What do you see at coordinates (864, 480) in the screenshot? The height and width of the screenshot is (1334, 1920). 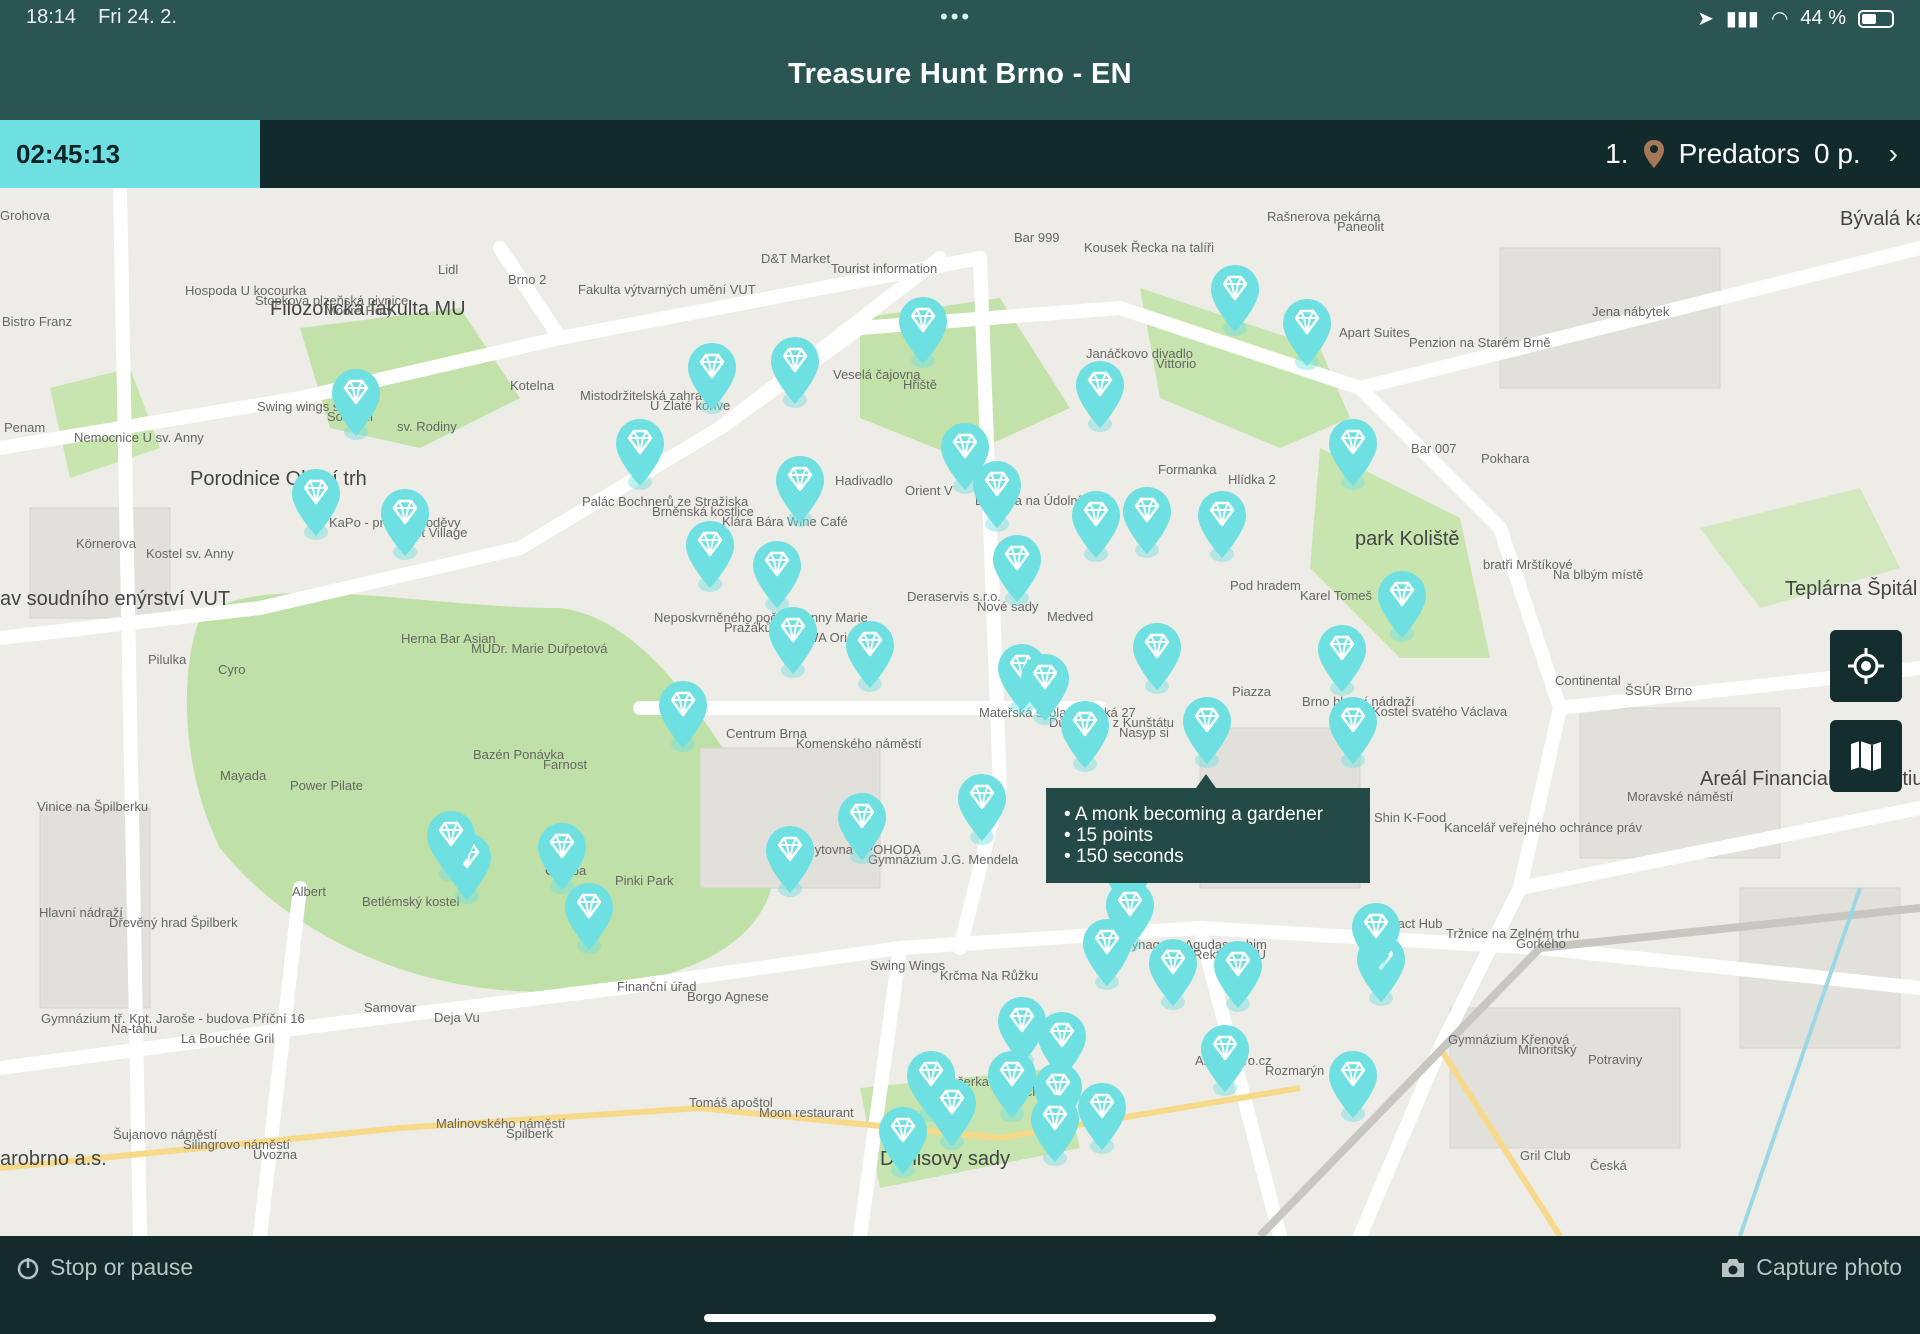 I see `map-label: Hadivadlo` at bounding box center [864, 480].